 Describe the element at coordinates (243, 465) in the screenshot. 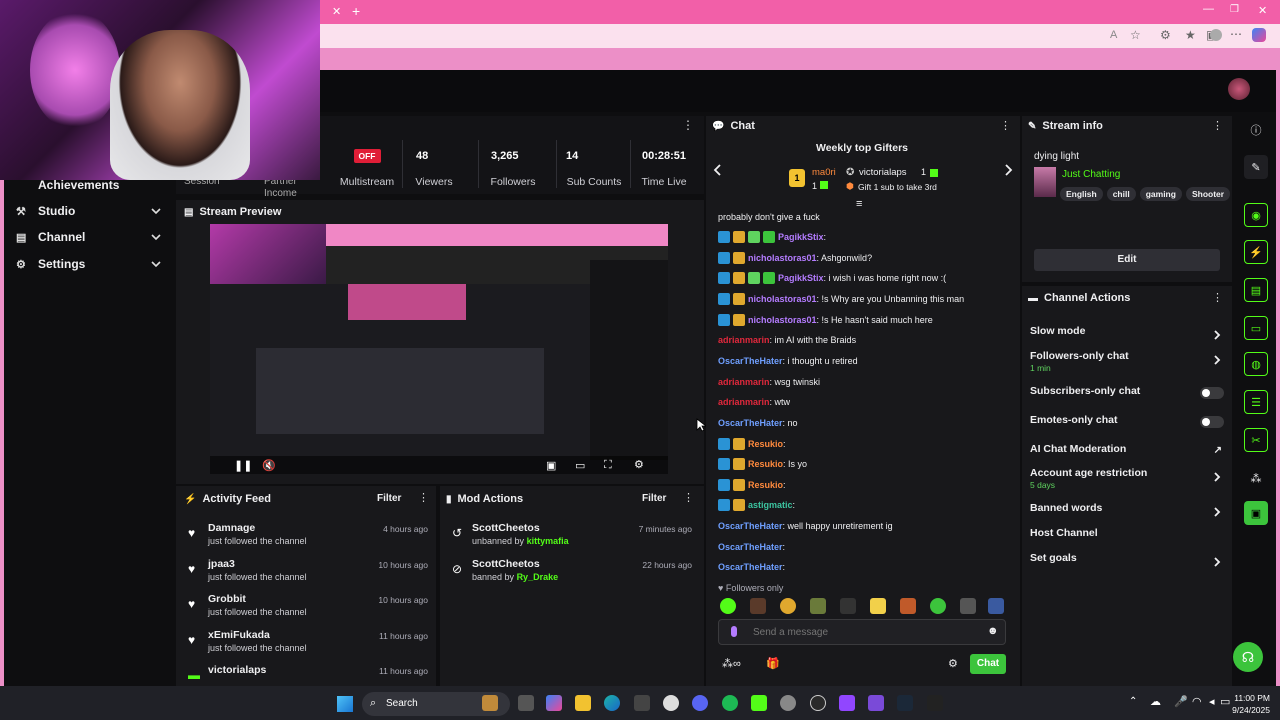

I see `pause-icon: ❚❚` at that location.